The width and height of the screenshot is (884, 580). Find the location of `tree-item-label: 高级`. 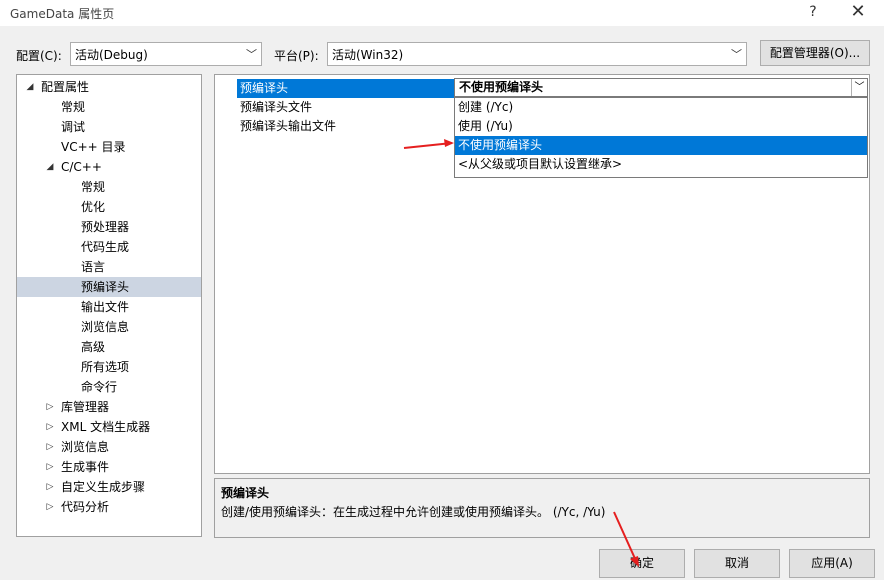

tree-item-label: 高级 is located at coordinates (93, 347).